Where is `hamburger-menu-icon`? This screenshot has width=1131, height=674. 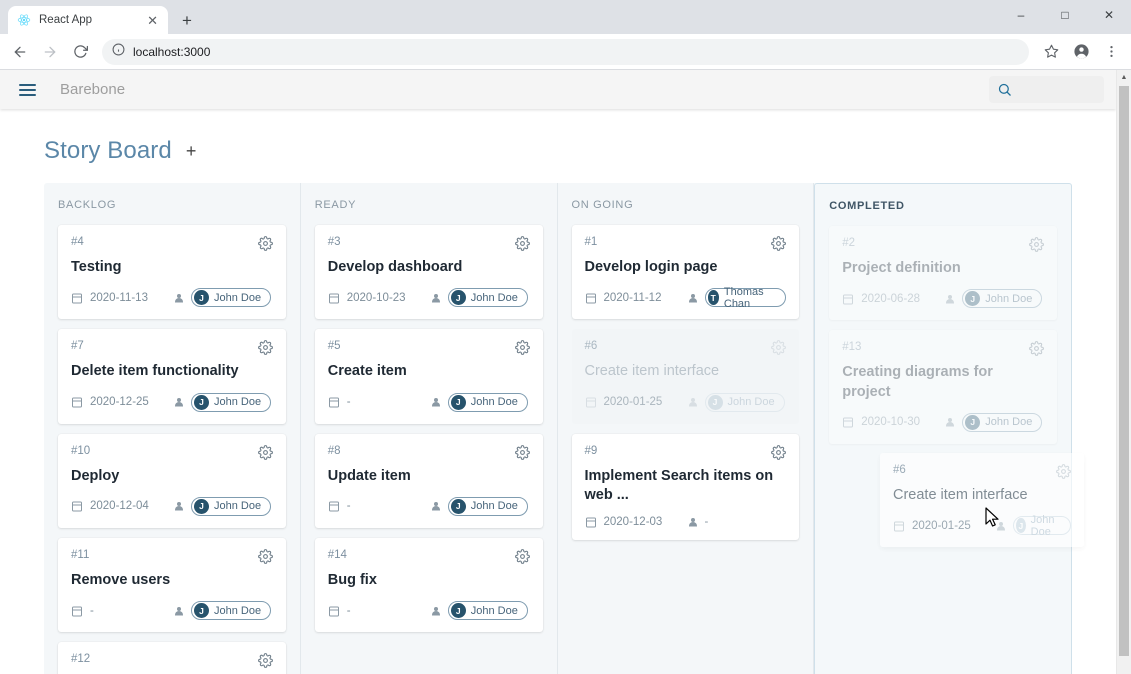 hamburger-menu-icon is located at coordinates (27, 90).